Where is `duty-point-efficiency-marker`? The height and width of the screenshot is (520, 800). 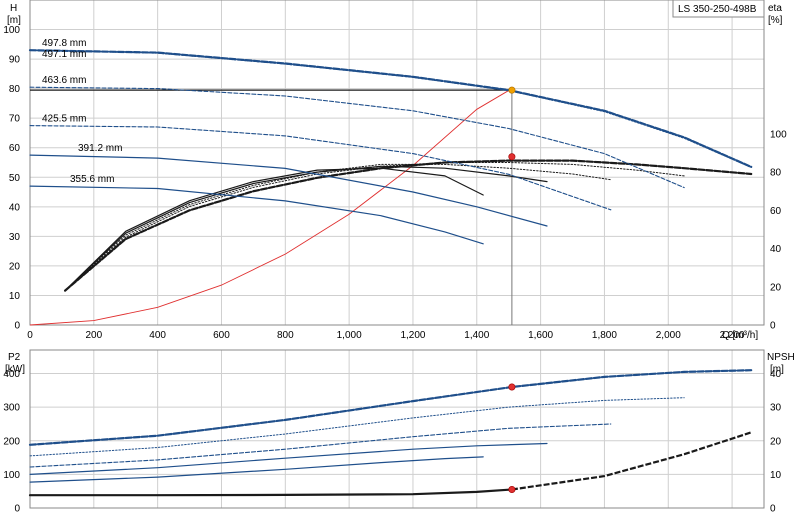
duty-point-efficiency-marker is located at coordinates (512, 157).